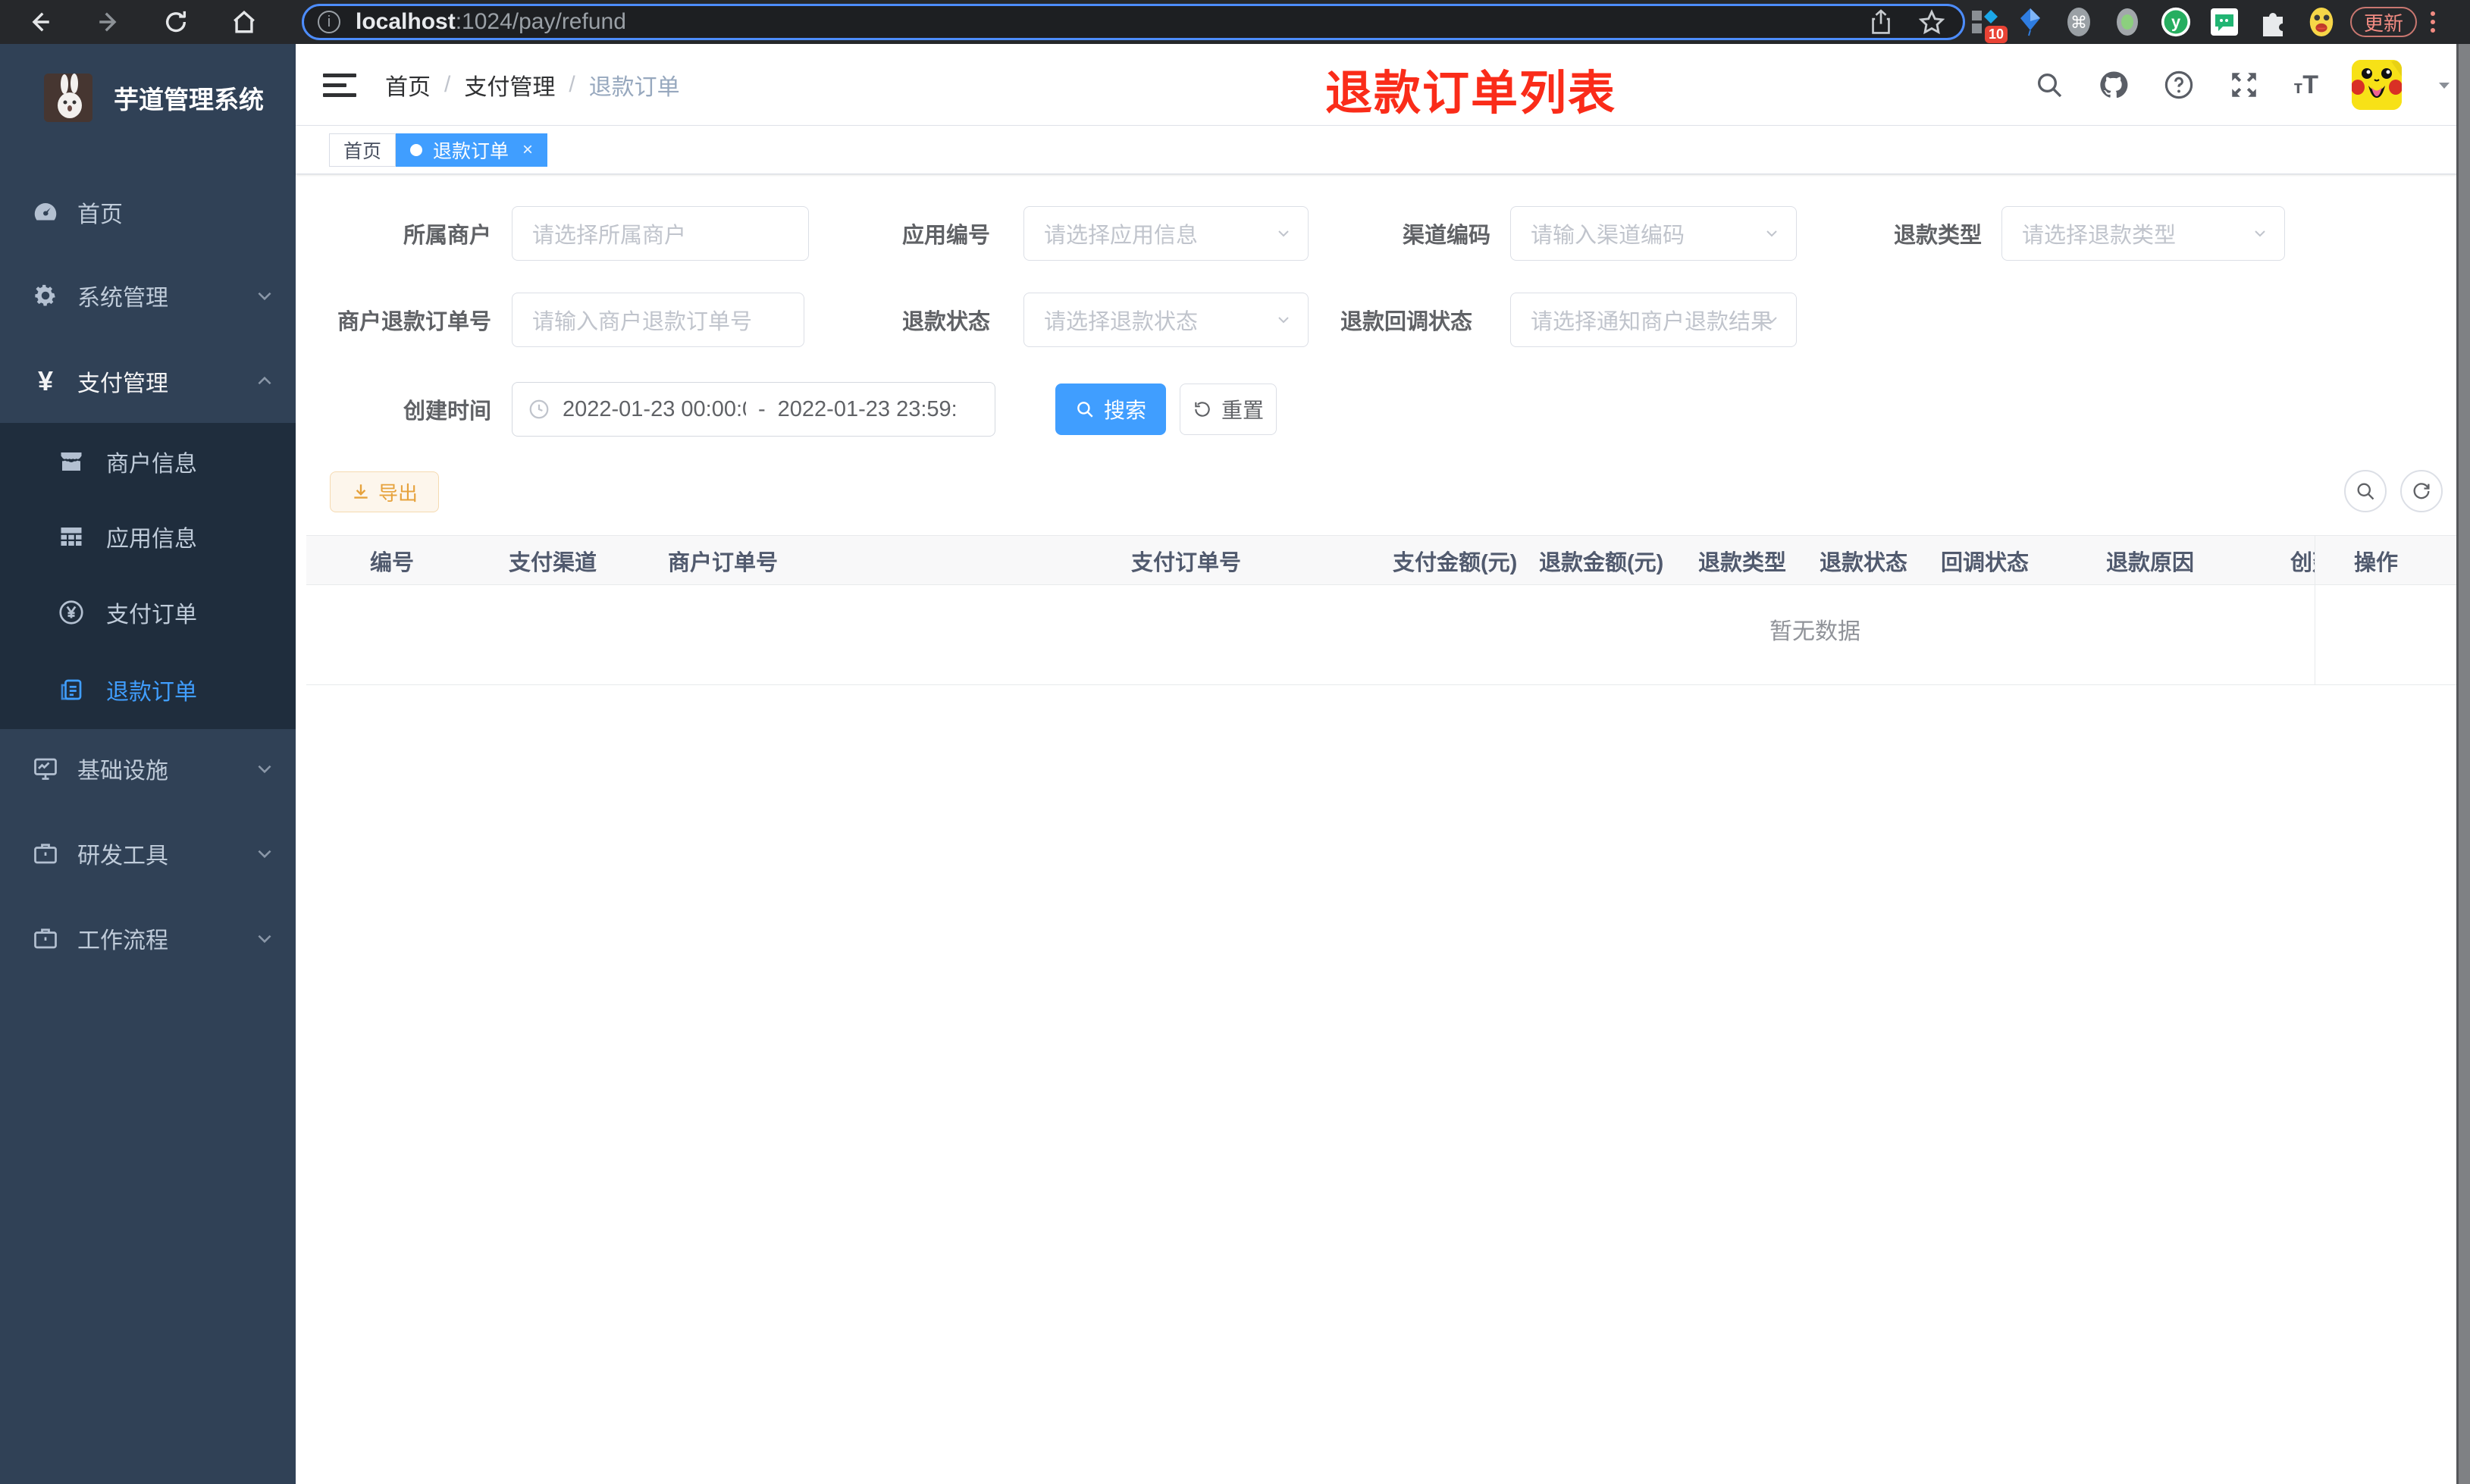 The width and height of the screenshot is (2470, 1484). I want to click on avatar, so click(2377, 85).